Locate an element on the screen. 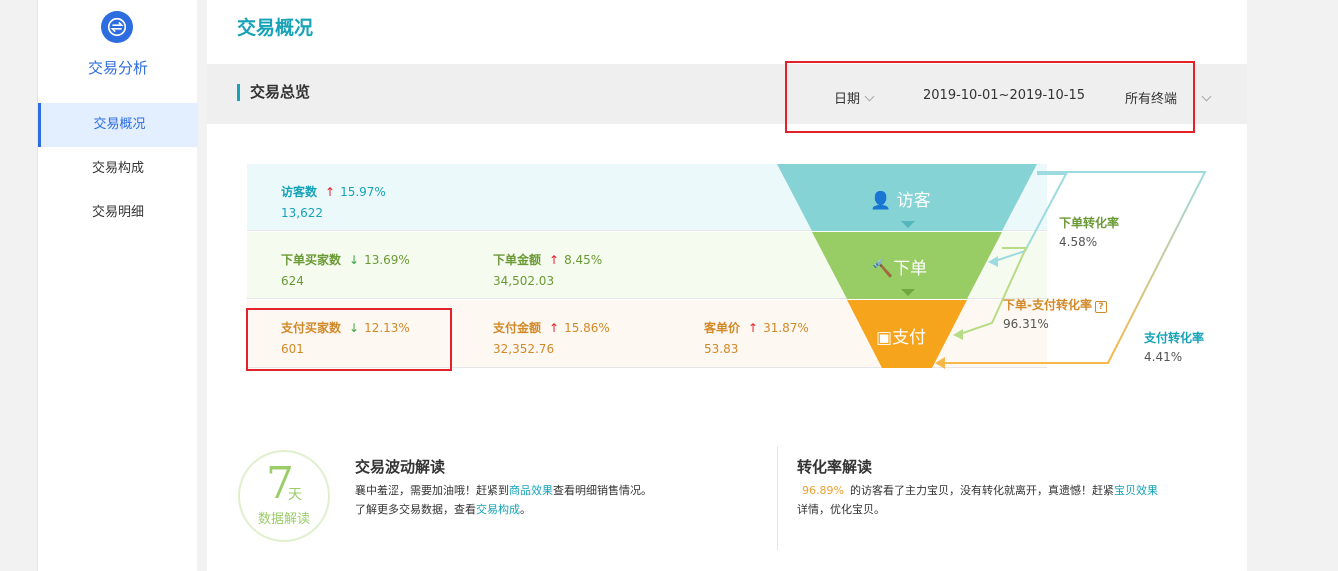 The width and height of the screenshot is (1338, 571). metric-visitors: 访客数 ↑ 15.97% 13,622 is located at coordinates (333, 201).